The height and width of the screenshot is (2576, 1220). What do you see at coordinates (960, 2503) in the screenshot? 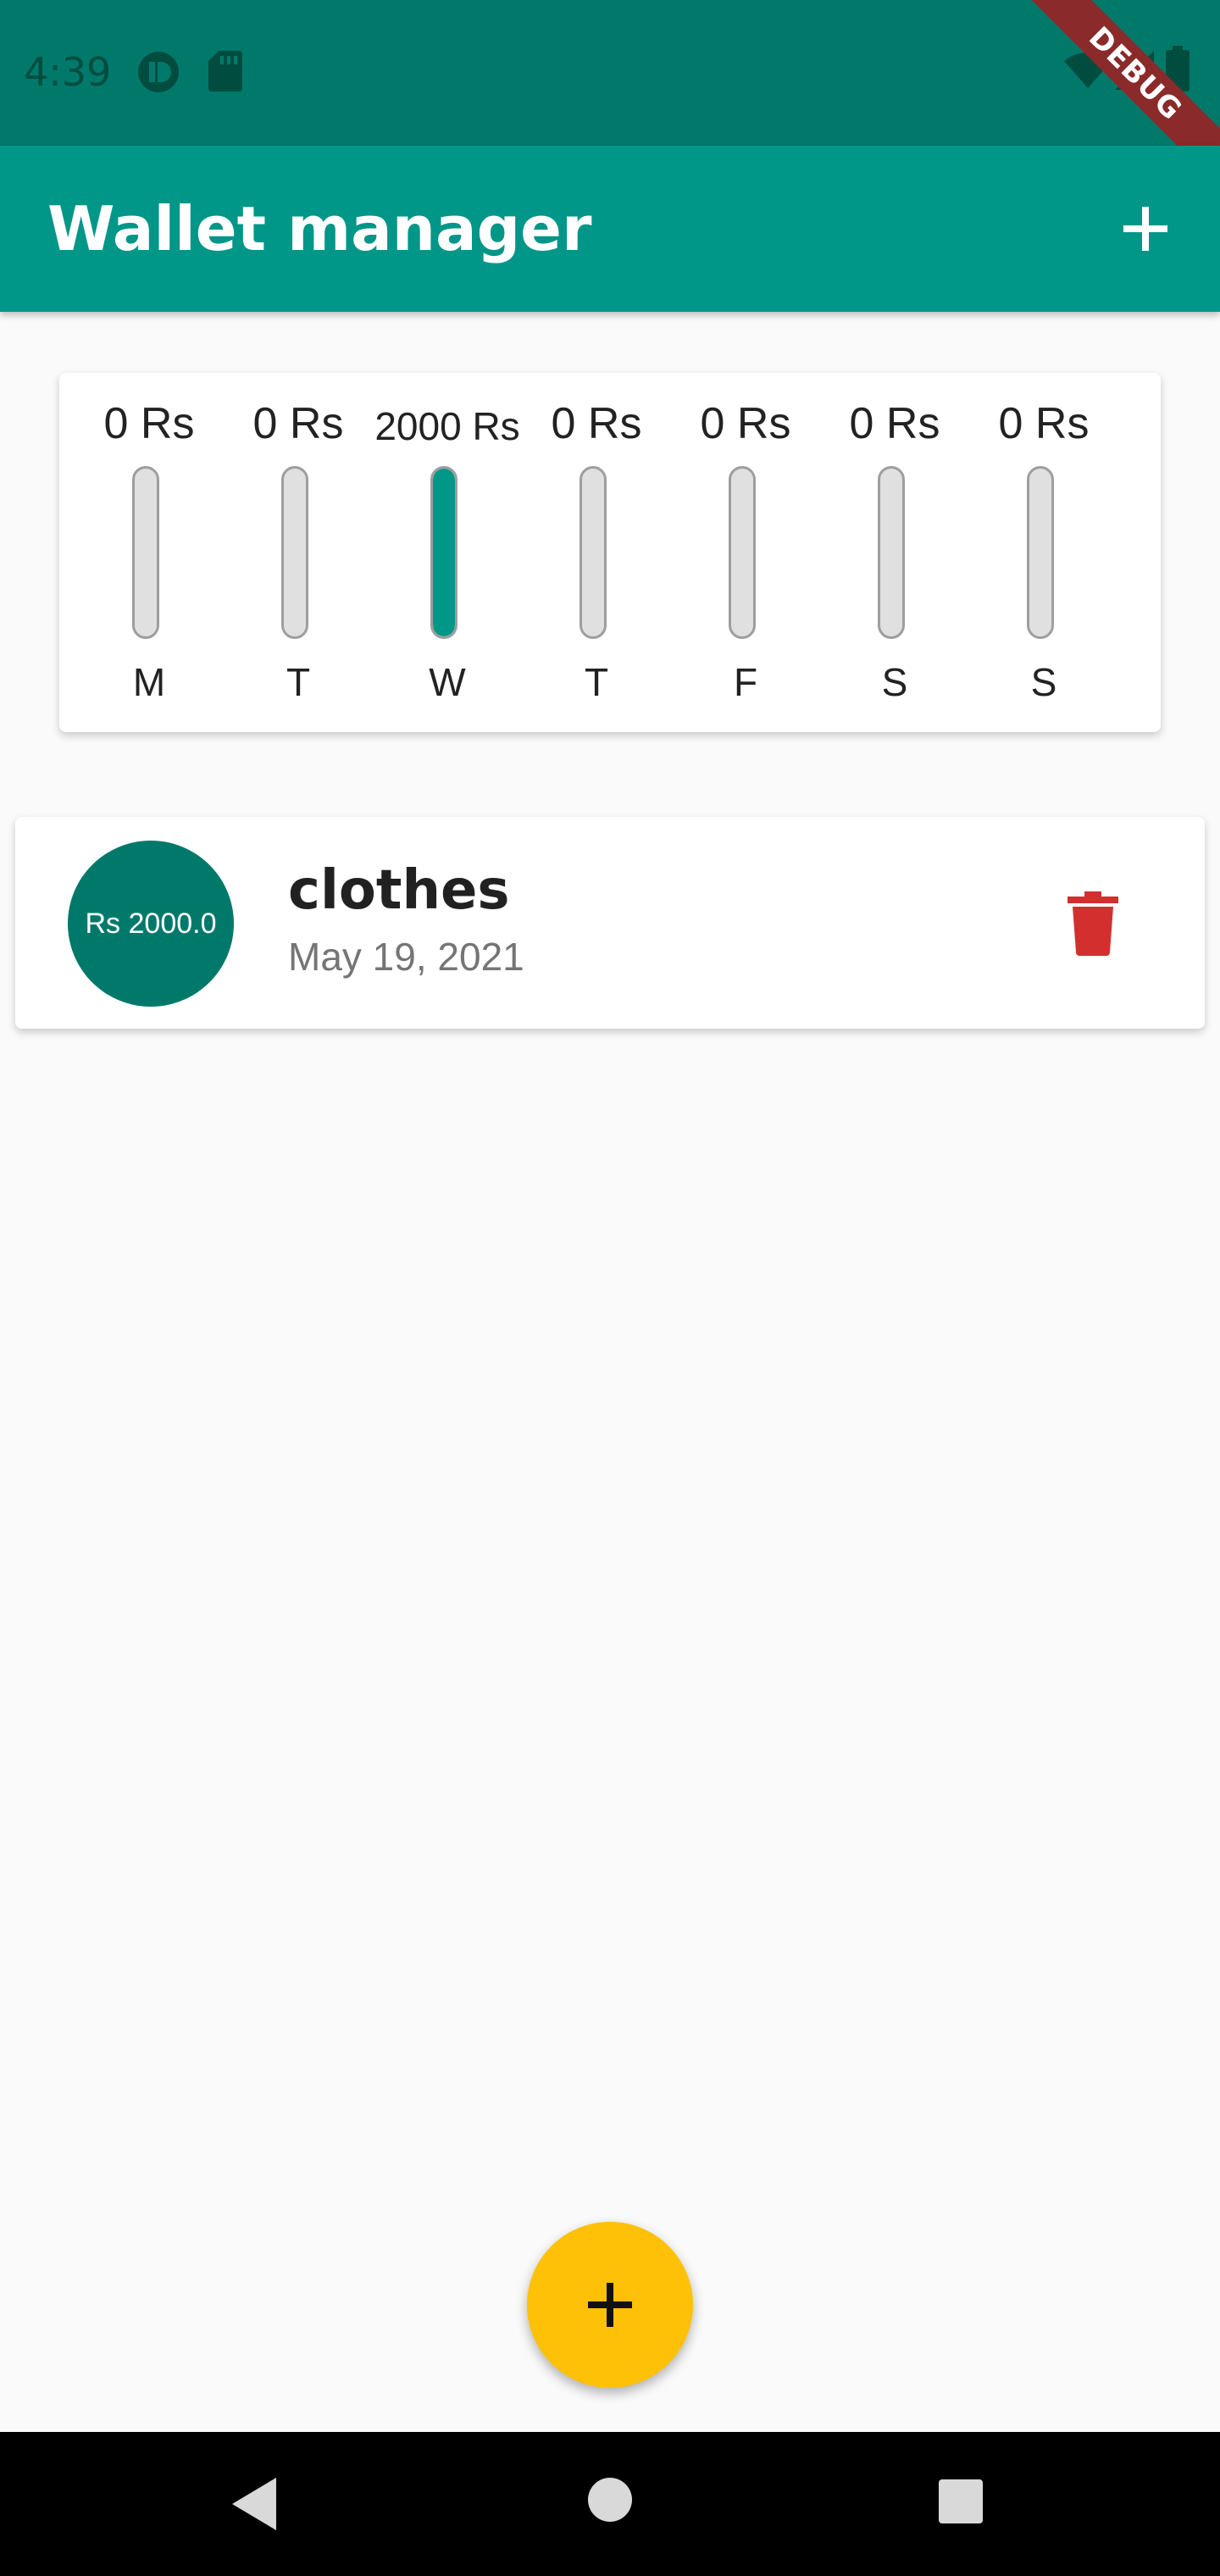
I see `recents-icon` at bounding box center [960, 2503].